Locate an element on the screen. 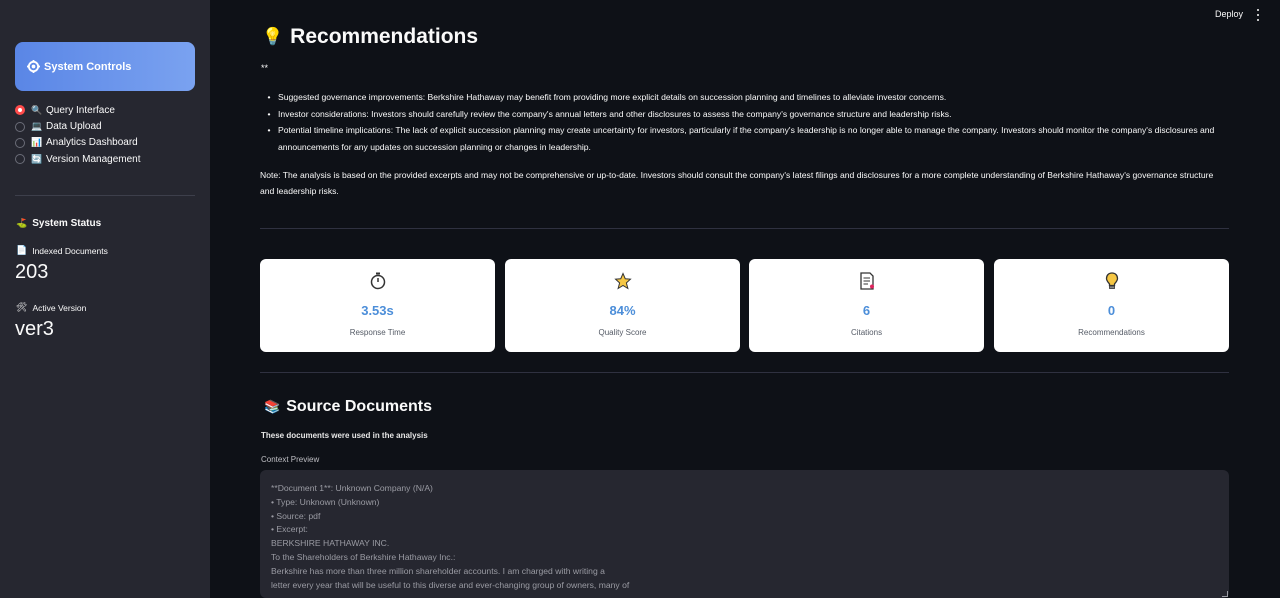 The width and height of the screenshot is (1280, 598). document-icon is located at coordinates (866, 281).